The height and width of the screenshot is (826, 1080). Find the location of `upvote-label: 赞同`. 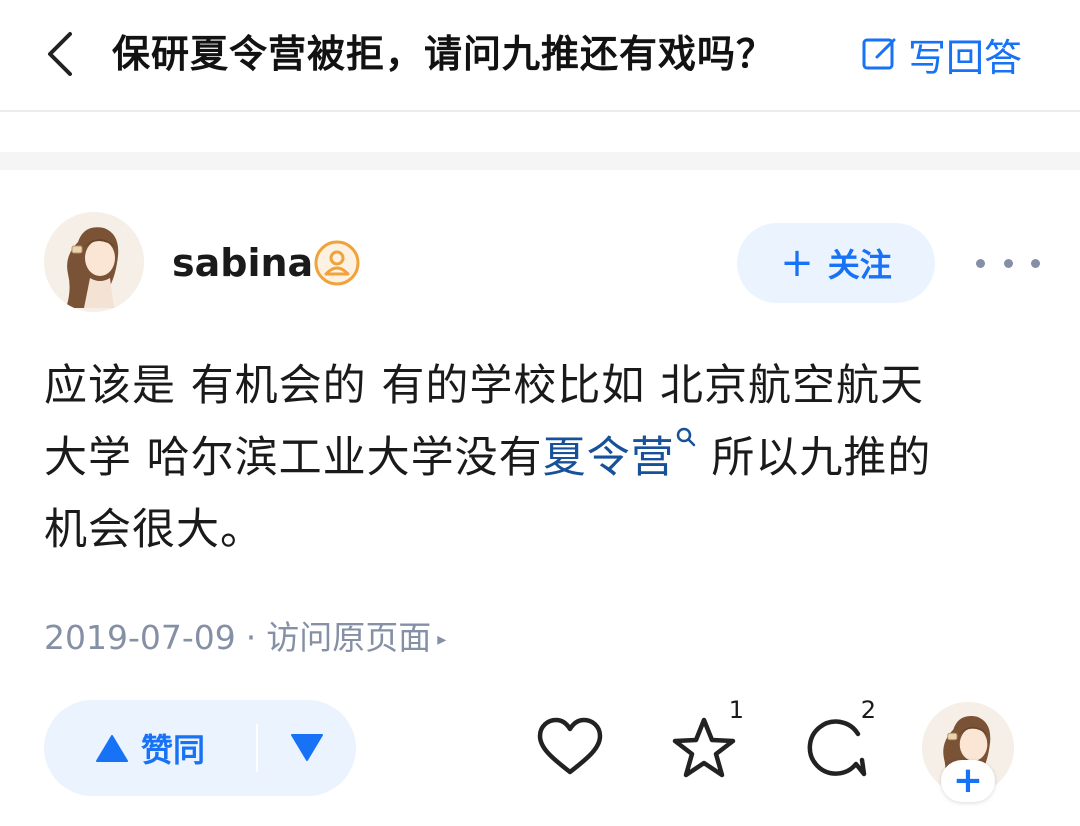

upvote-label: 赞同 is located at coordinates (172, 750).